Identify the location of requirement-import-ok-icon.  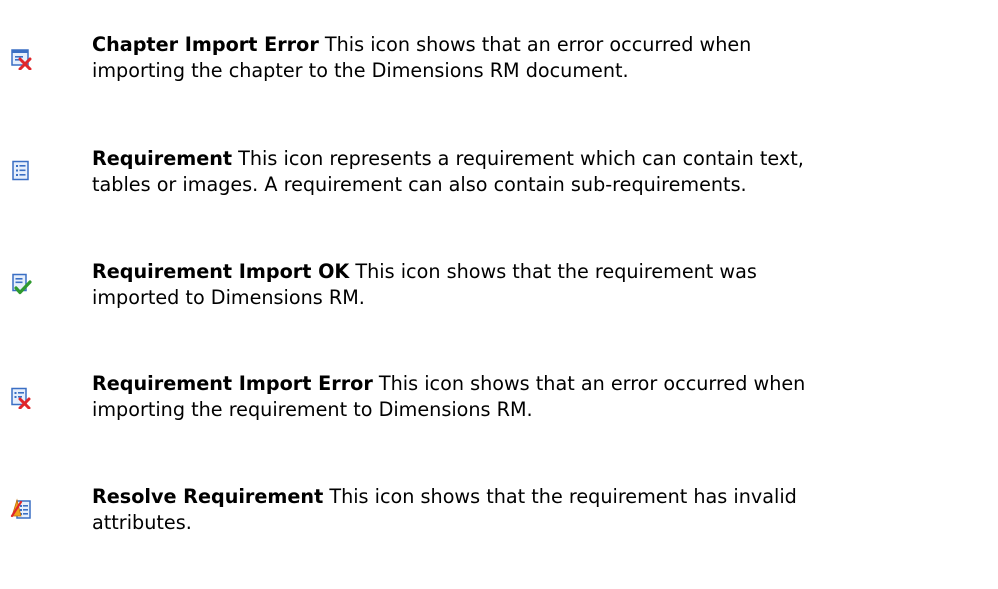
(21, 284).